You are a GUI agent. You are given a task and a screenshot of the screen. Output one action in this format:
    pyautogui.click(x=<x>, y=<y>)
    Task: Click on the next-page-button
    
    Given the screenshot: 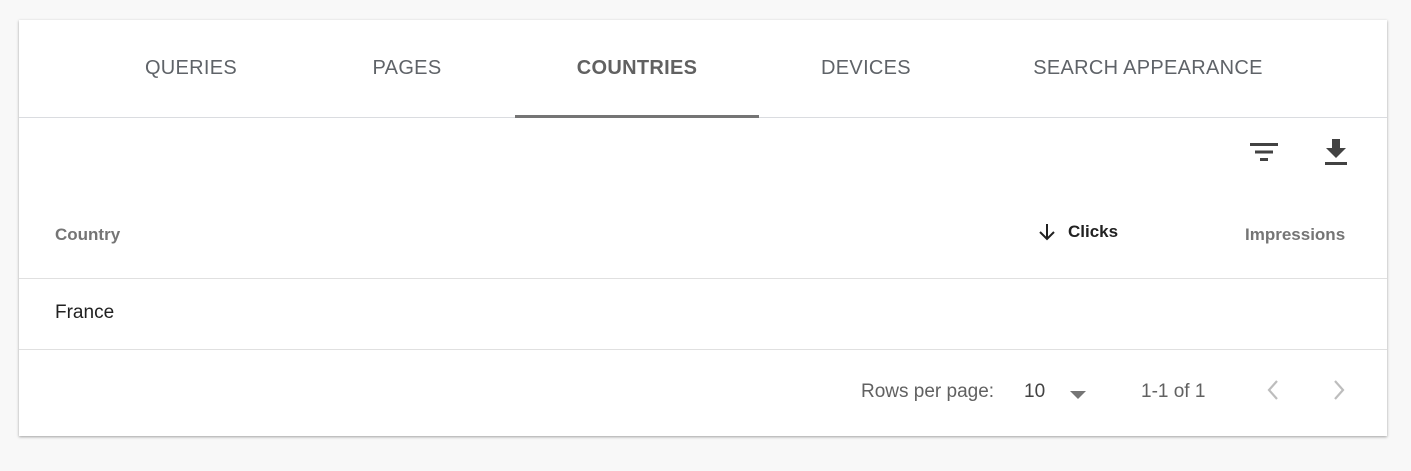 What is the action you would take?
    pyautogui.click(x=1339, y=390)
    